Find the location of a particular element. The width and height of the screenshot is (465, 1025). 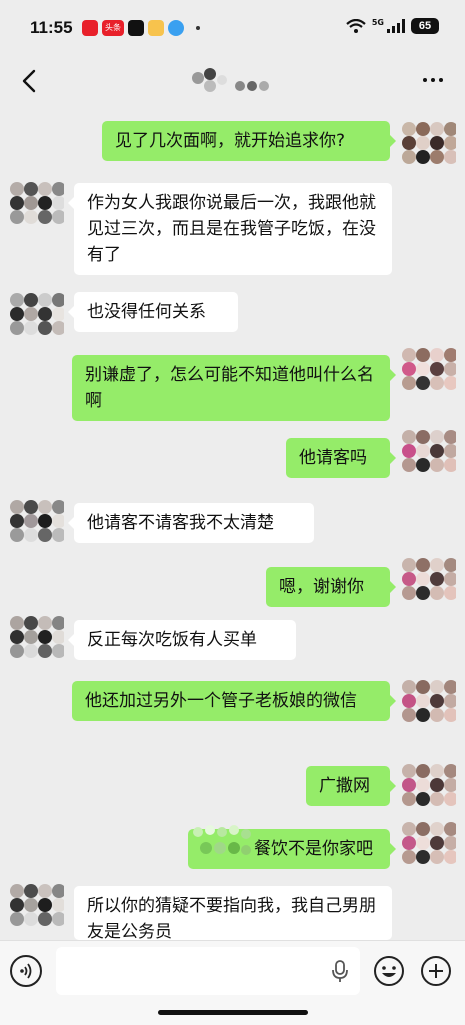

chat-header is located at coordinates (232, 81).